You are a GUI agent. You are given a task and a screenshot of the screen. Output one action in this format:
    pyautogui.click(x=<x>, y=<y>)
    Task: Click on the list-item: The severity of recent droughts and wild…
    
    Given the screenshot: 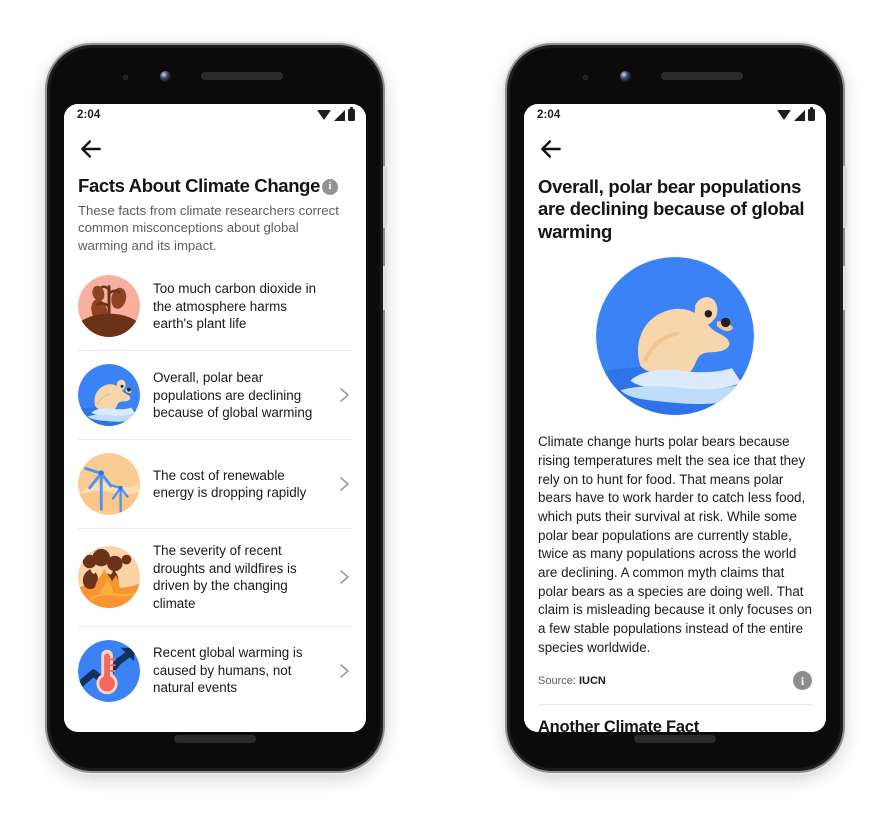 What is the action you would take?
    pyautogui.click(x=215, y=576)
    